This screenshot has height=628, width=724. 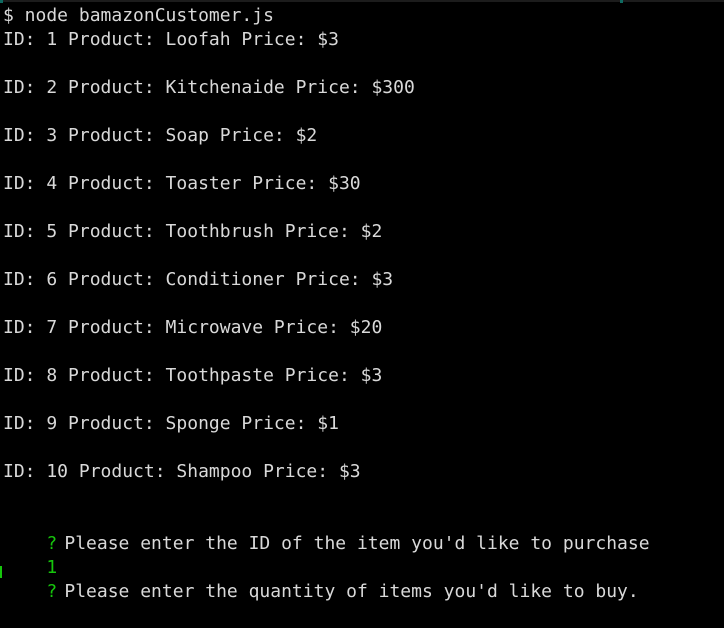 What do you see at coordinates (362, 1) in the screenshot?
I see `top-border` at bounding box center [362, 1].